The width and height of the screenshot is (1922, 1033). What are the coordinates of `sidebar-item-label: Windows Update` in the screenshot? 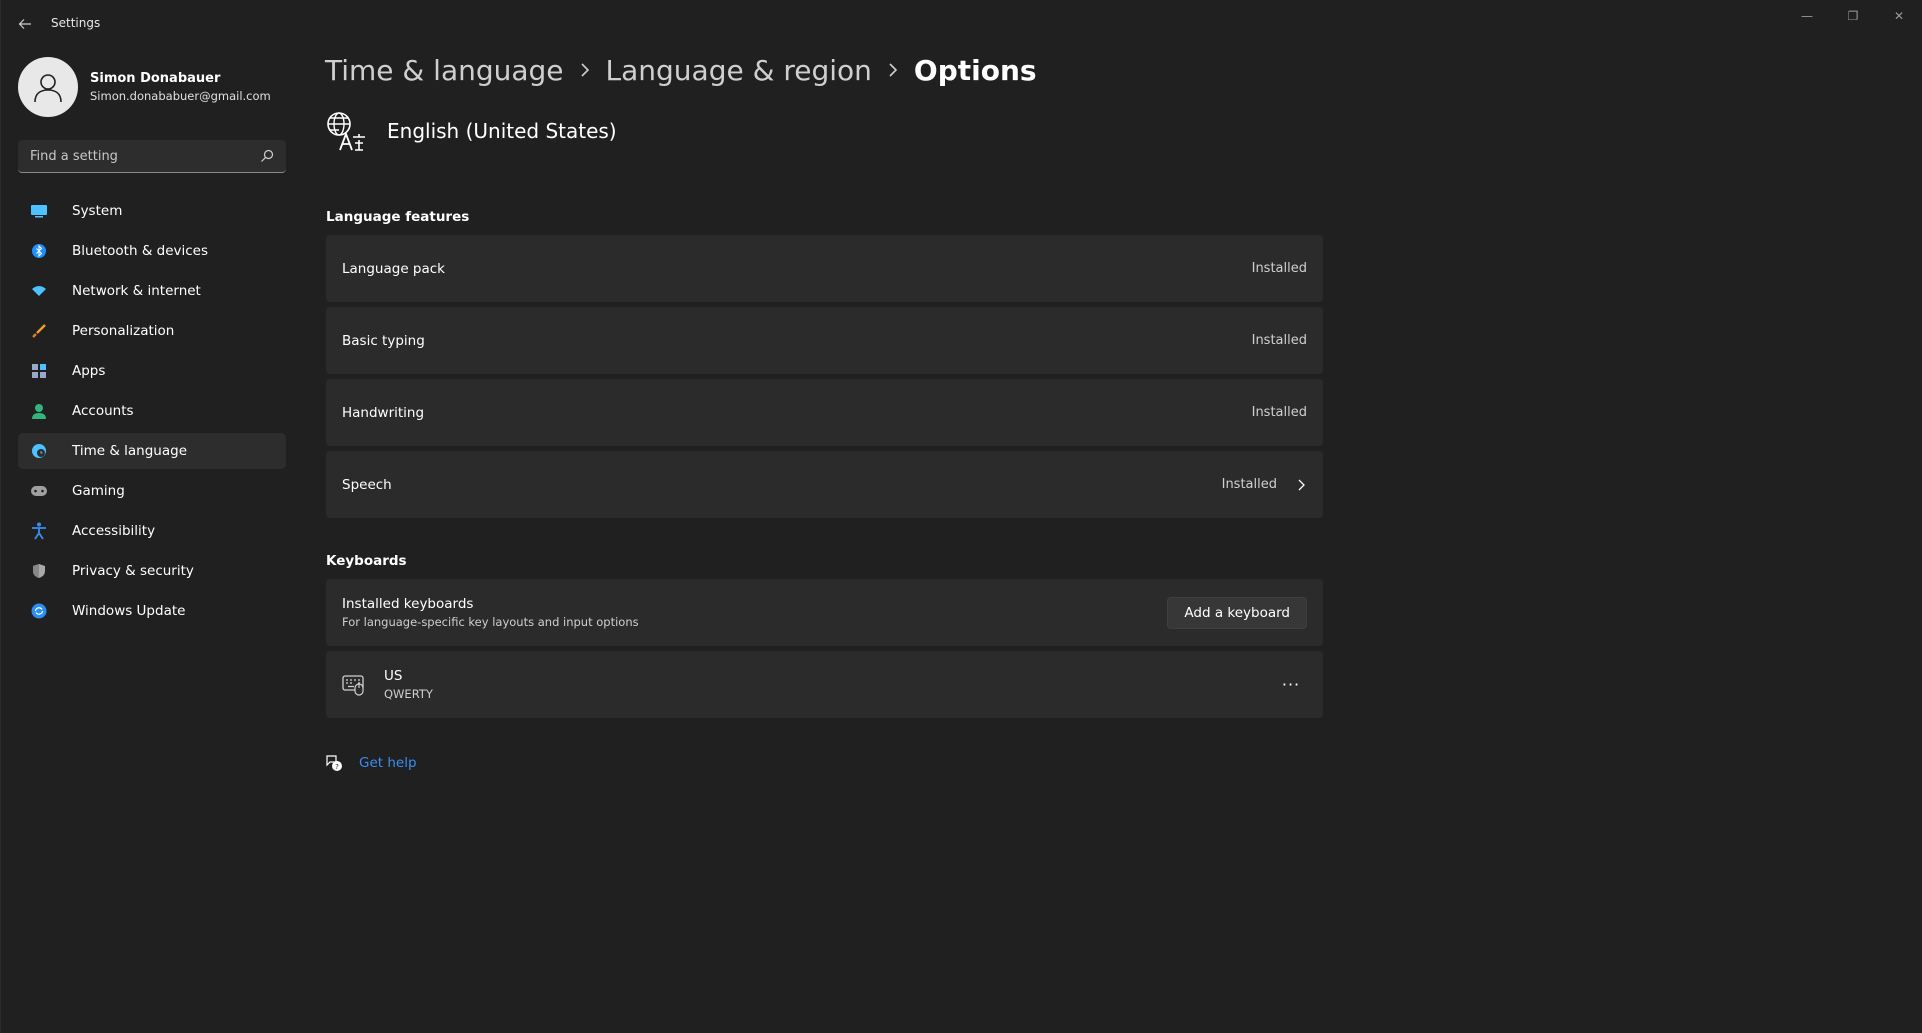 It's located at (129, 611).